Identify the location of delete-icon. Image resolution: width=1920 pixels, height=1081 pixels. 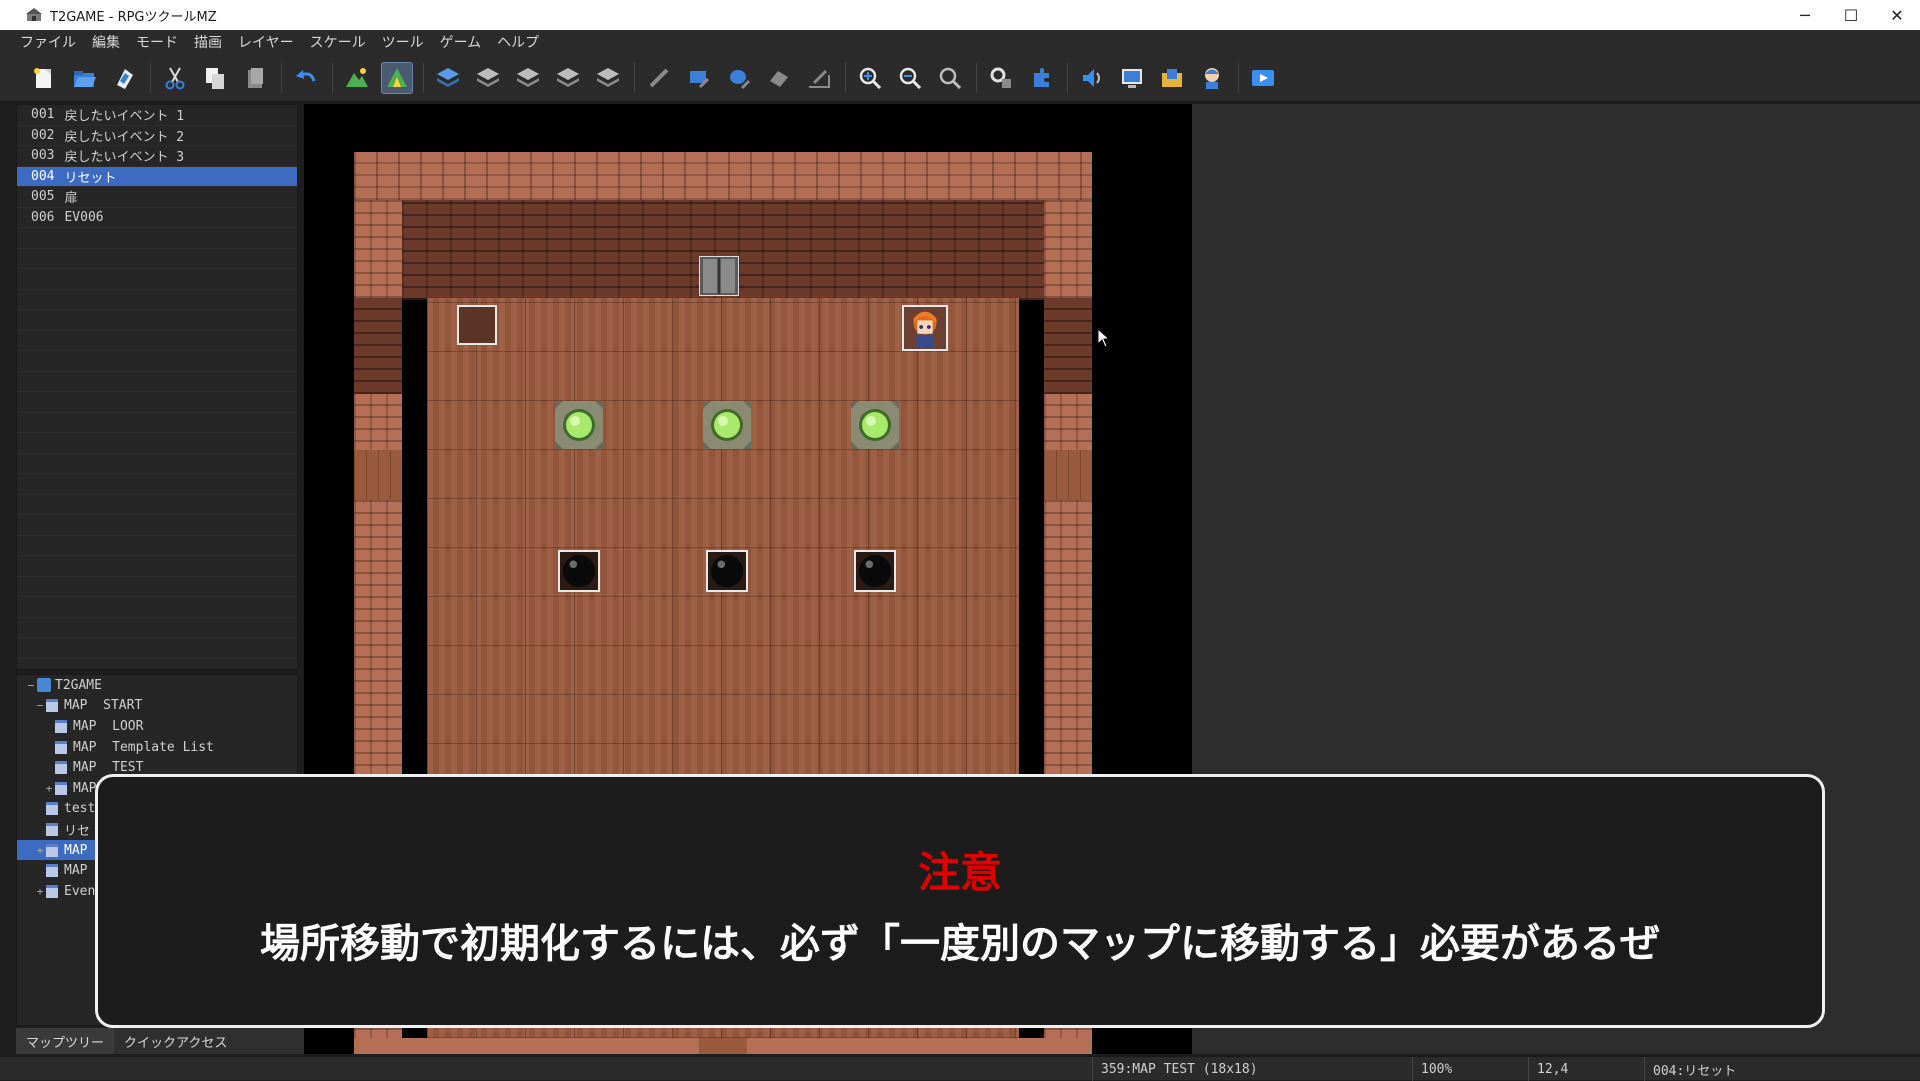
(255, 78).